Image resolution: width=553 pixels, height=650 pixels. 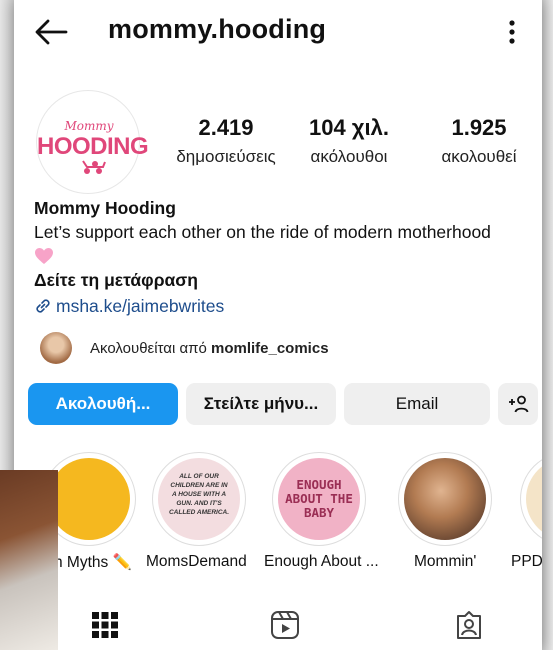 What do you see at coordinates (44, 256) in the screenshot?
I see `pink-heart-icon` at bounding box center [44, 256].